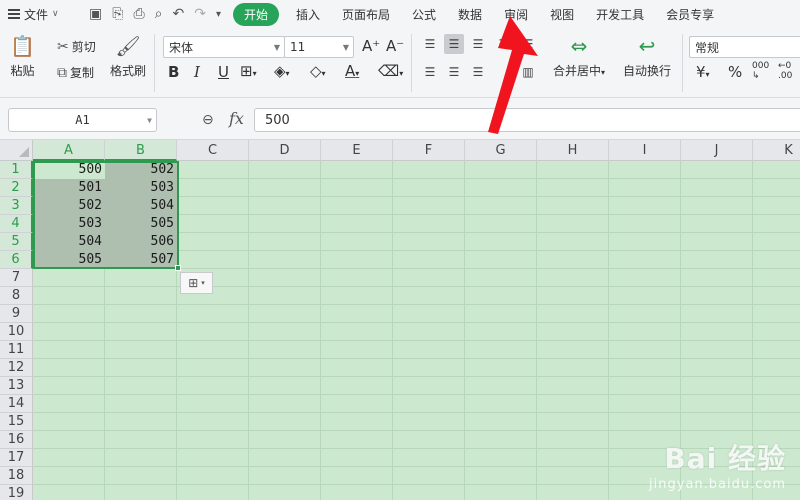 Image resolution: width=800 pixels, height=500 pixels. I want to click on row-header-13: 13, so click(16, 386).